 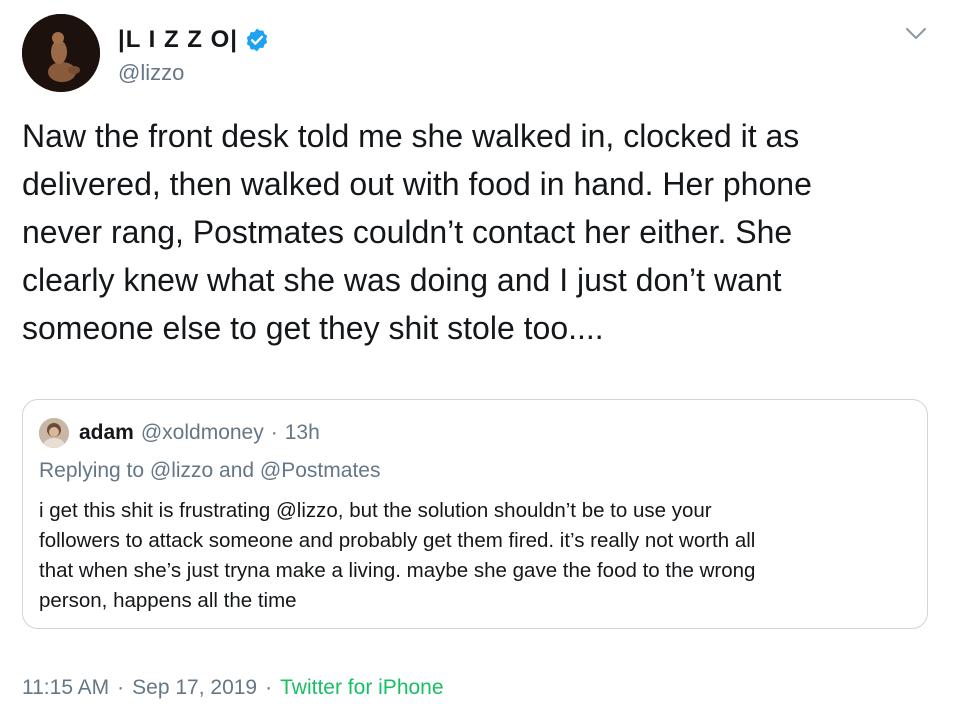 I want to click on chevron-down-icon, so click(x=916, y=33).